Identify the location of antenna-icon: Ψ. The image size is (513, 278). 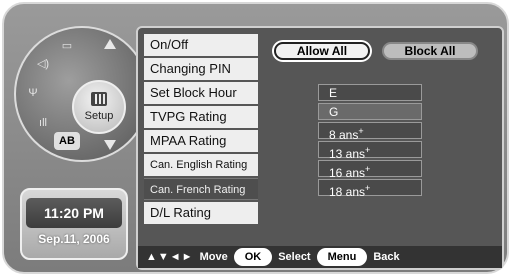
(33, 93).